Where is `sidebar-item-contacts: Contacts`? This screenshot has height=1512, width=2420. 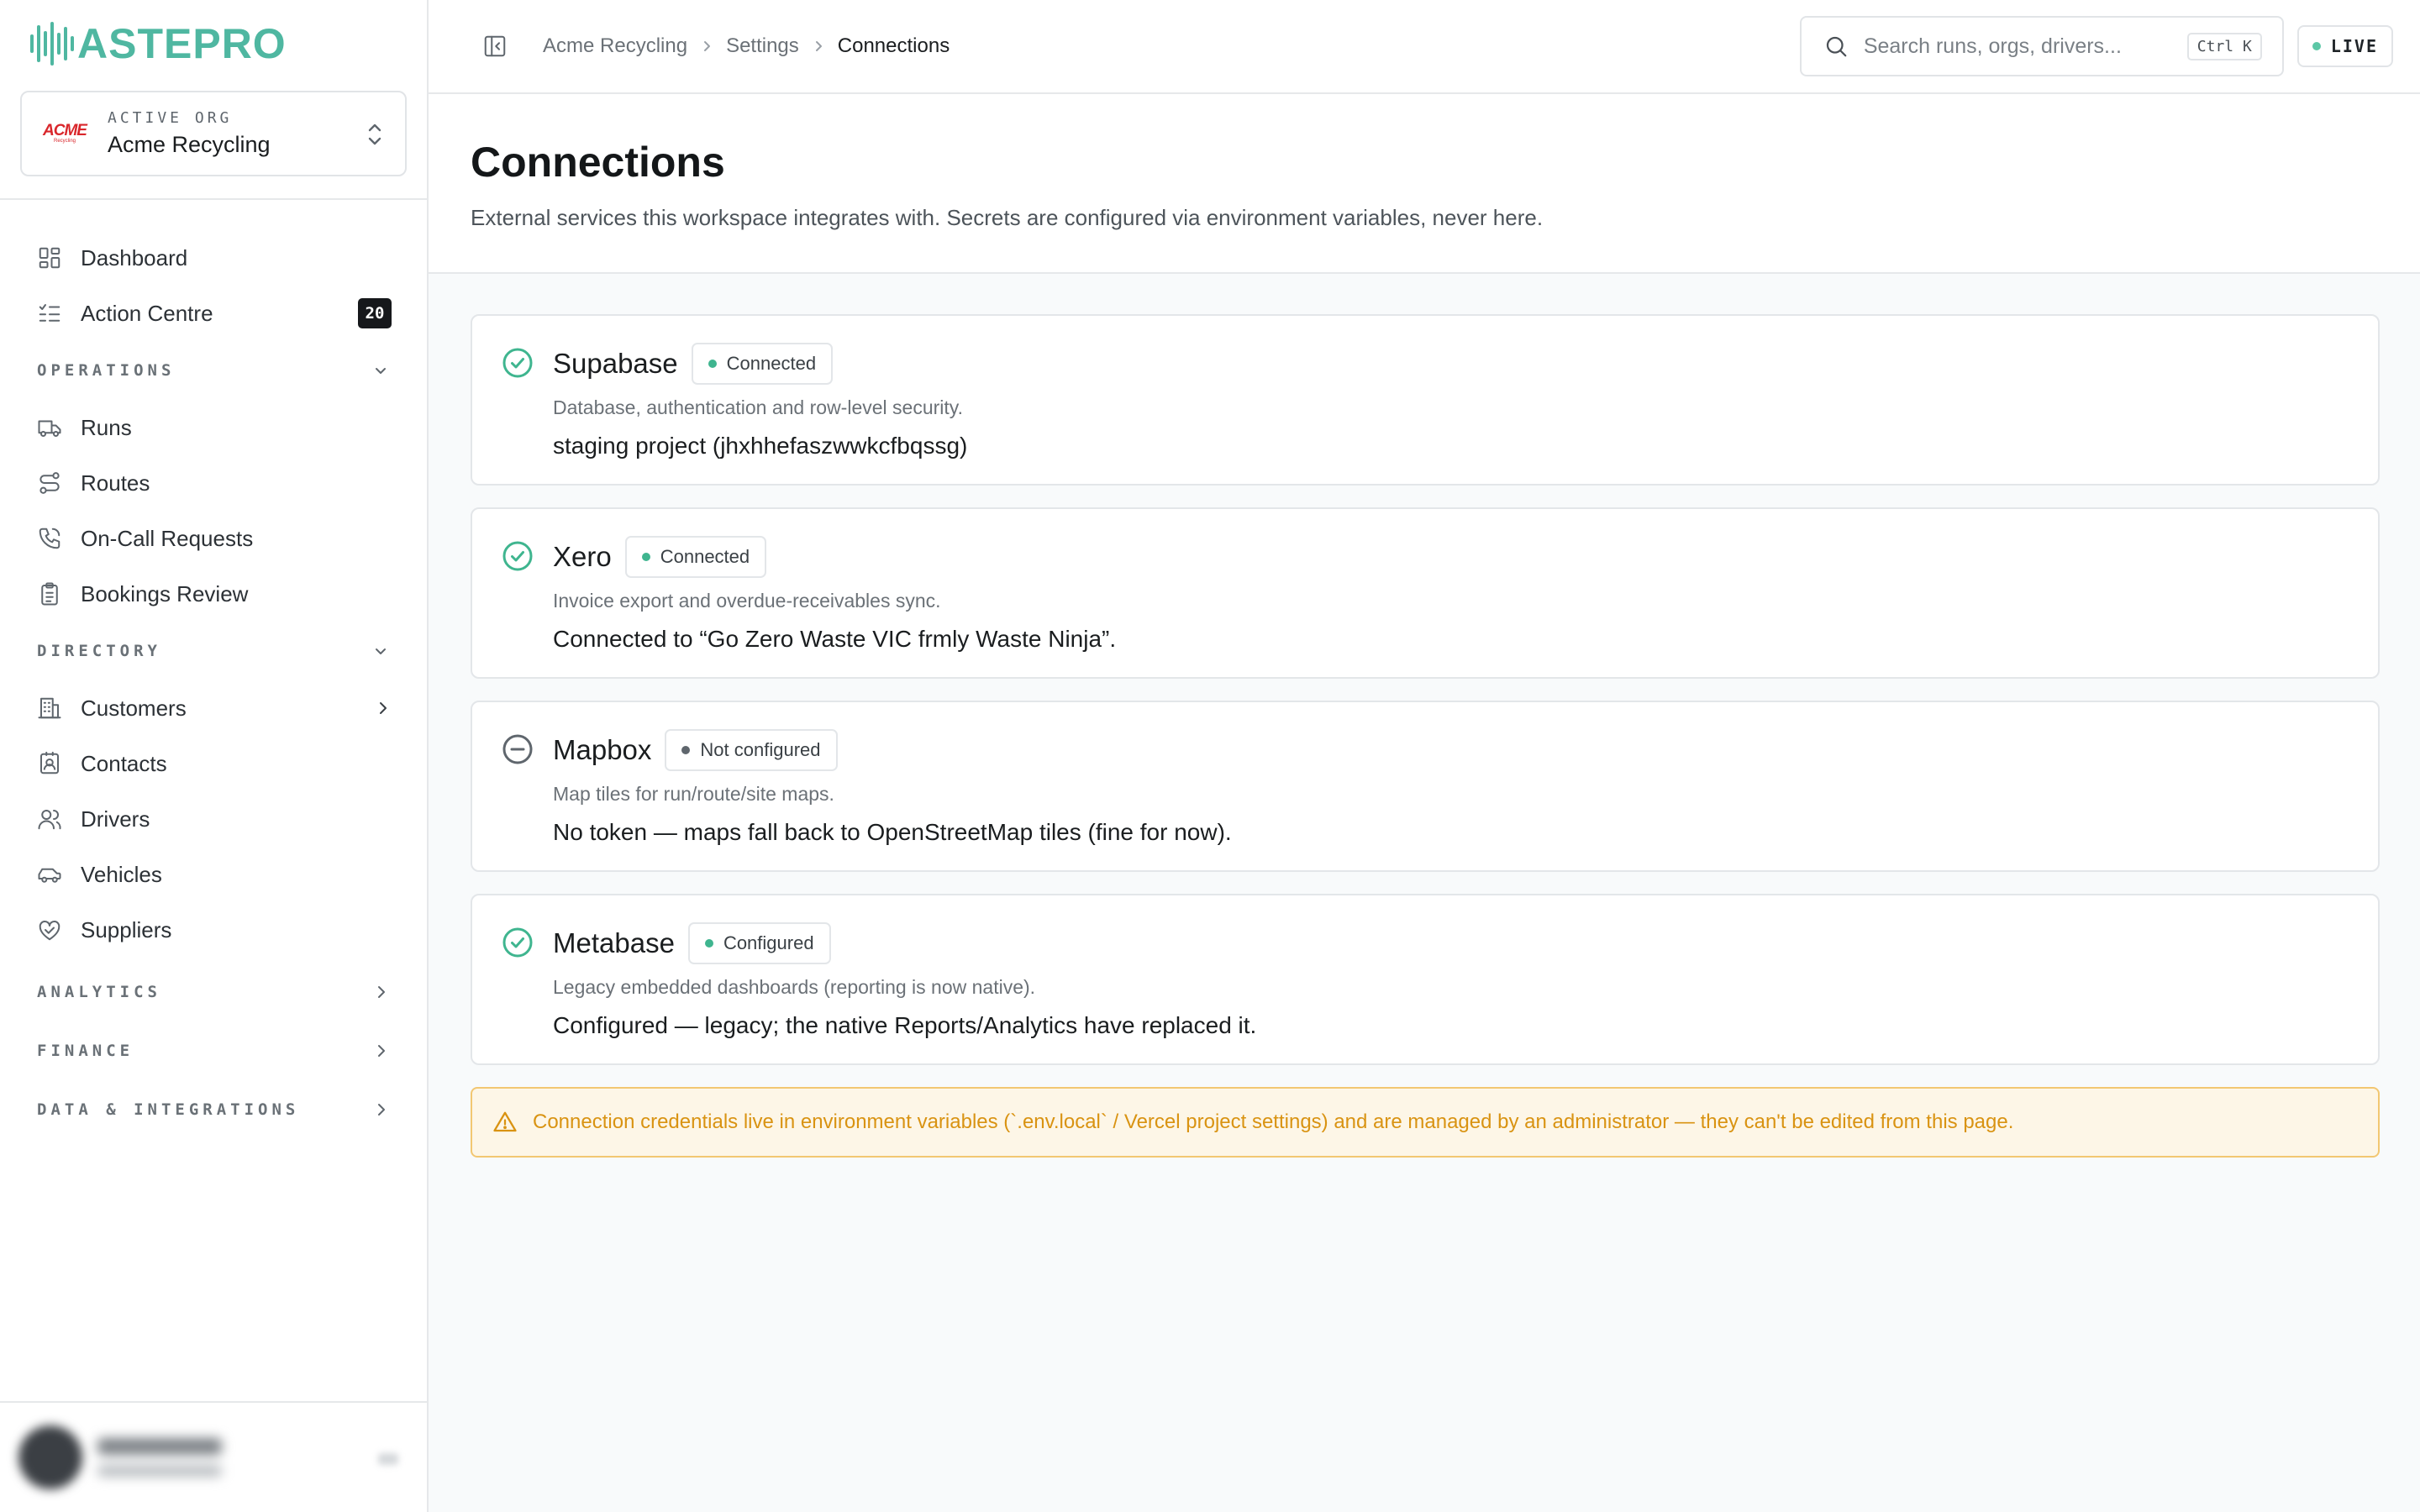
sidebar-item-contacts: Contacts is located at coordinates (214, 763).